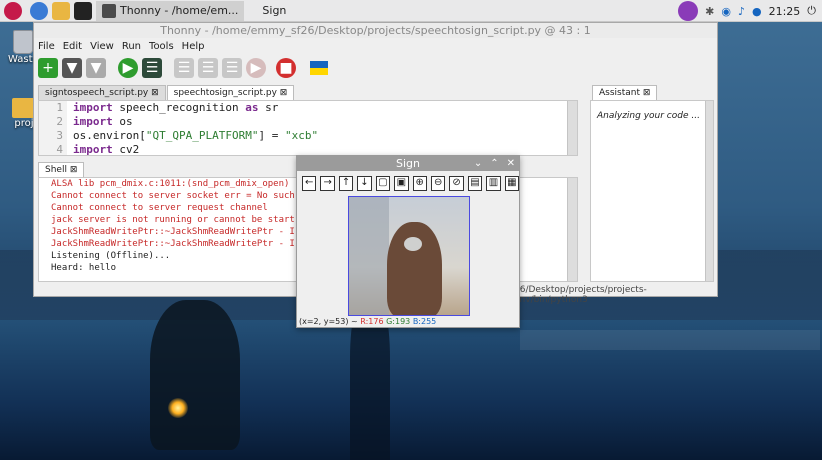 The width and height of the screenshot is (822, 460). What do you see at coordinates (413, 244) in the screenshot?
I see `hand-o-gesture-hole` at bounding box center [413, 244].